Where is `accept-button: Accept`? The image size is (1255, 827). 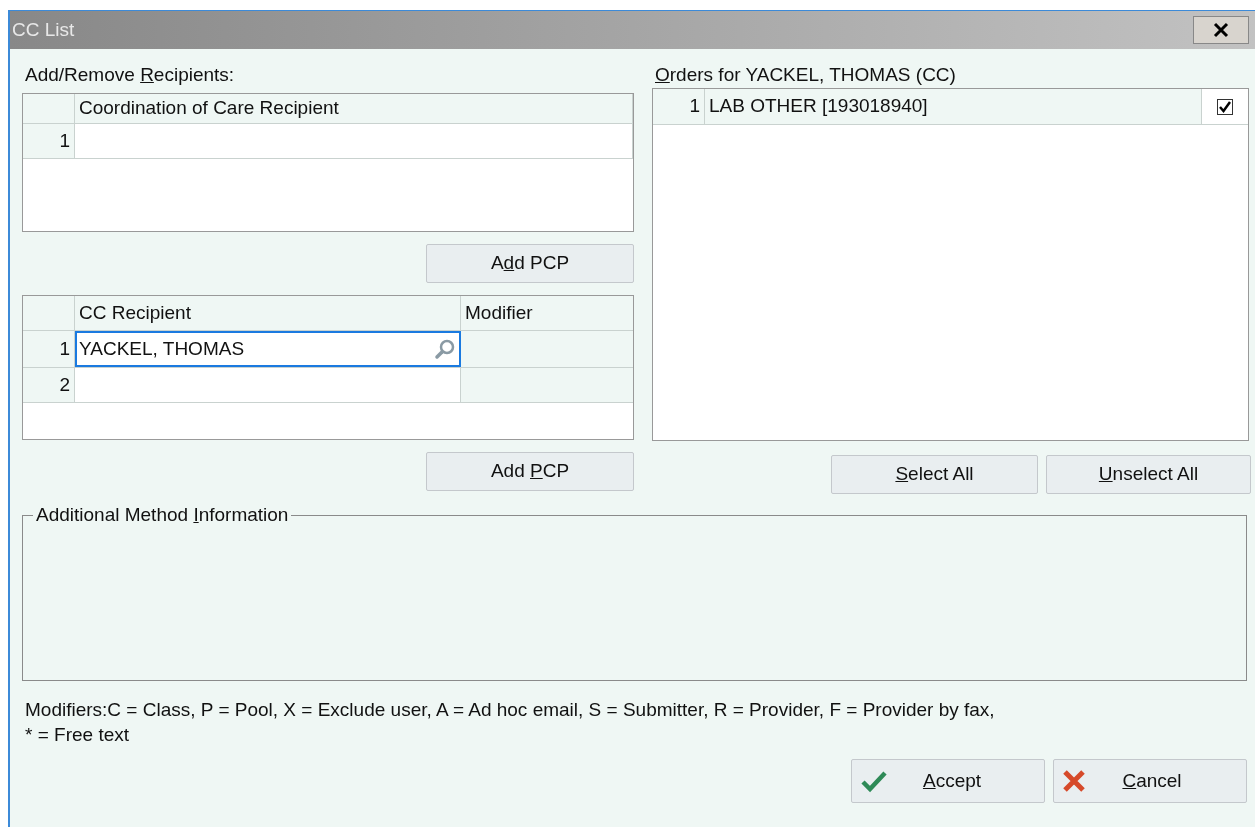
accept-button: Accept is located at coordinates (948, 781).